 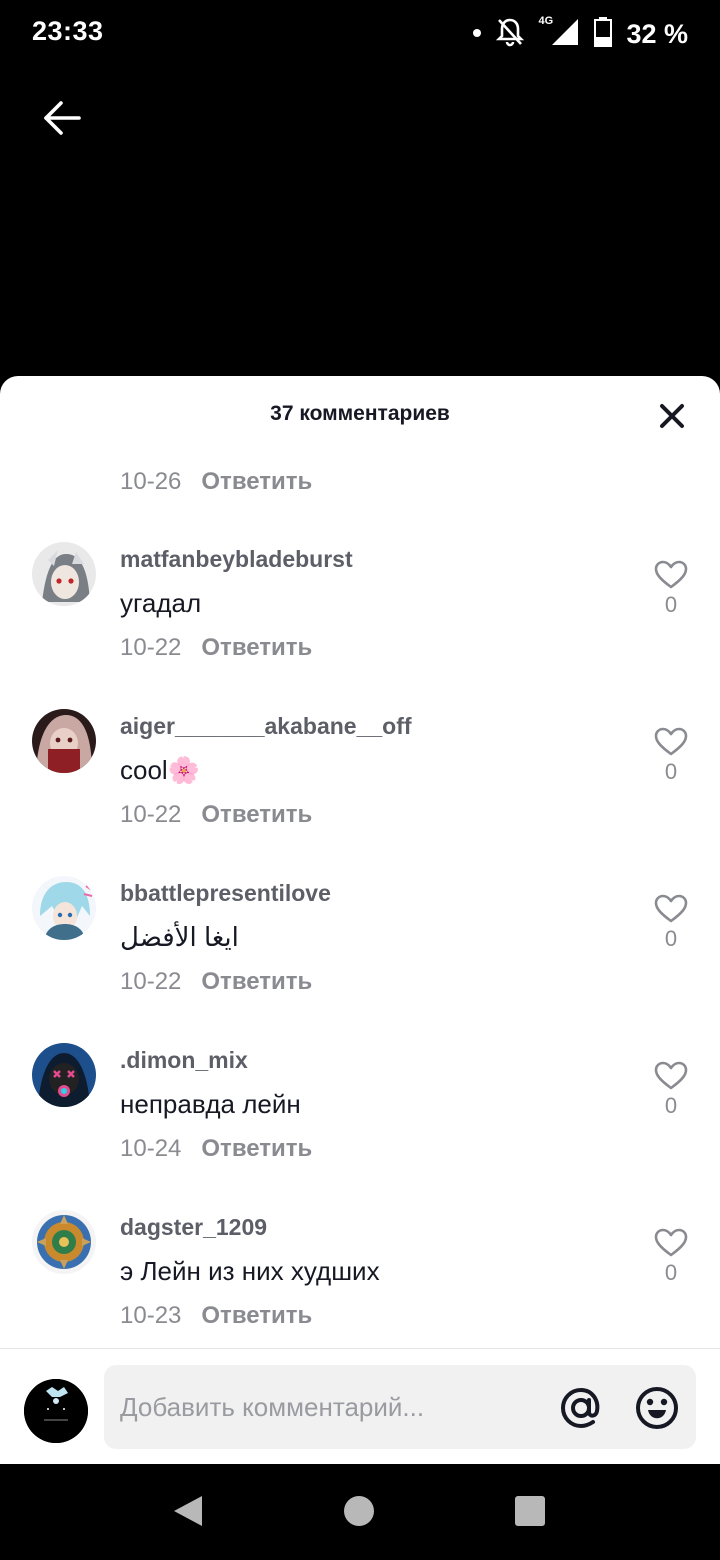 I want to click on comments-count-title: 37 комментариев, so click(x=360, y=413).